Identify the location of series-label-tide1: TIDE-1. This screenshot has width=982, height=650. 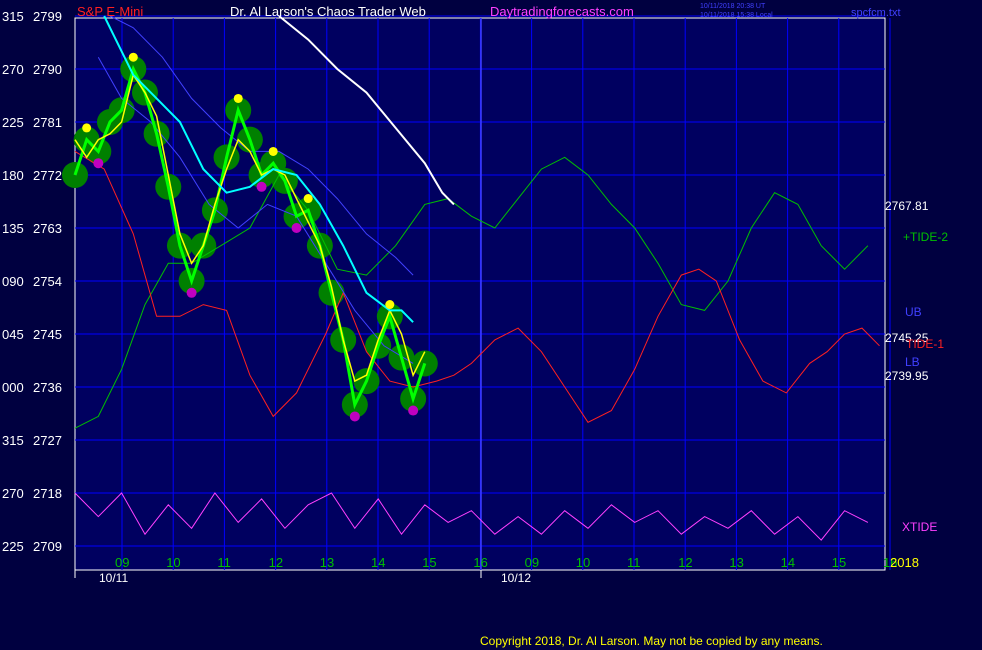
(925, 344).